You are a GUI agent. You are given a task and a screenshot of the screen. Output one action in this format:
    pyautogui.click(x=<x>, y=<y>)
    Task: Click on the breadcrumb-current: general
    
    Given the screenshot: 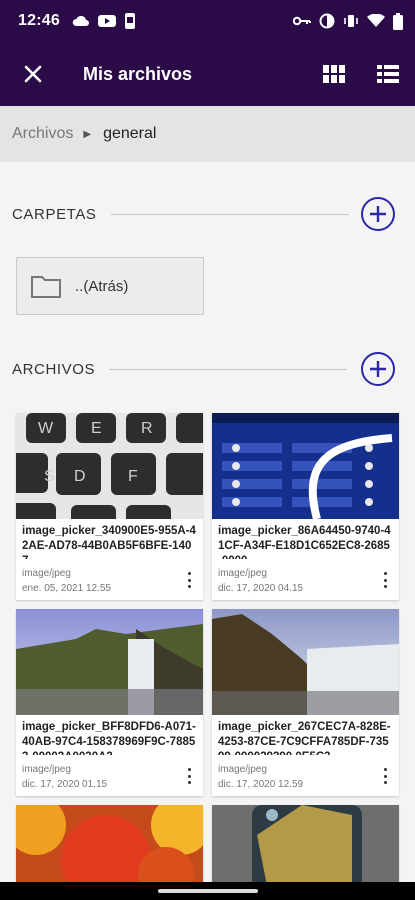 What is the action you would take?
    pyautogui.click(x=130, y=133)
    